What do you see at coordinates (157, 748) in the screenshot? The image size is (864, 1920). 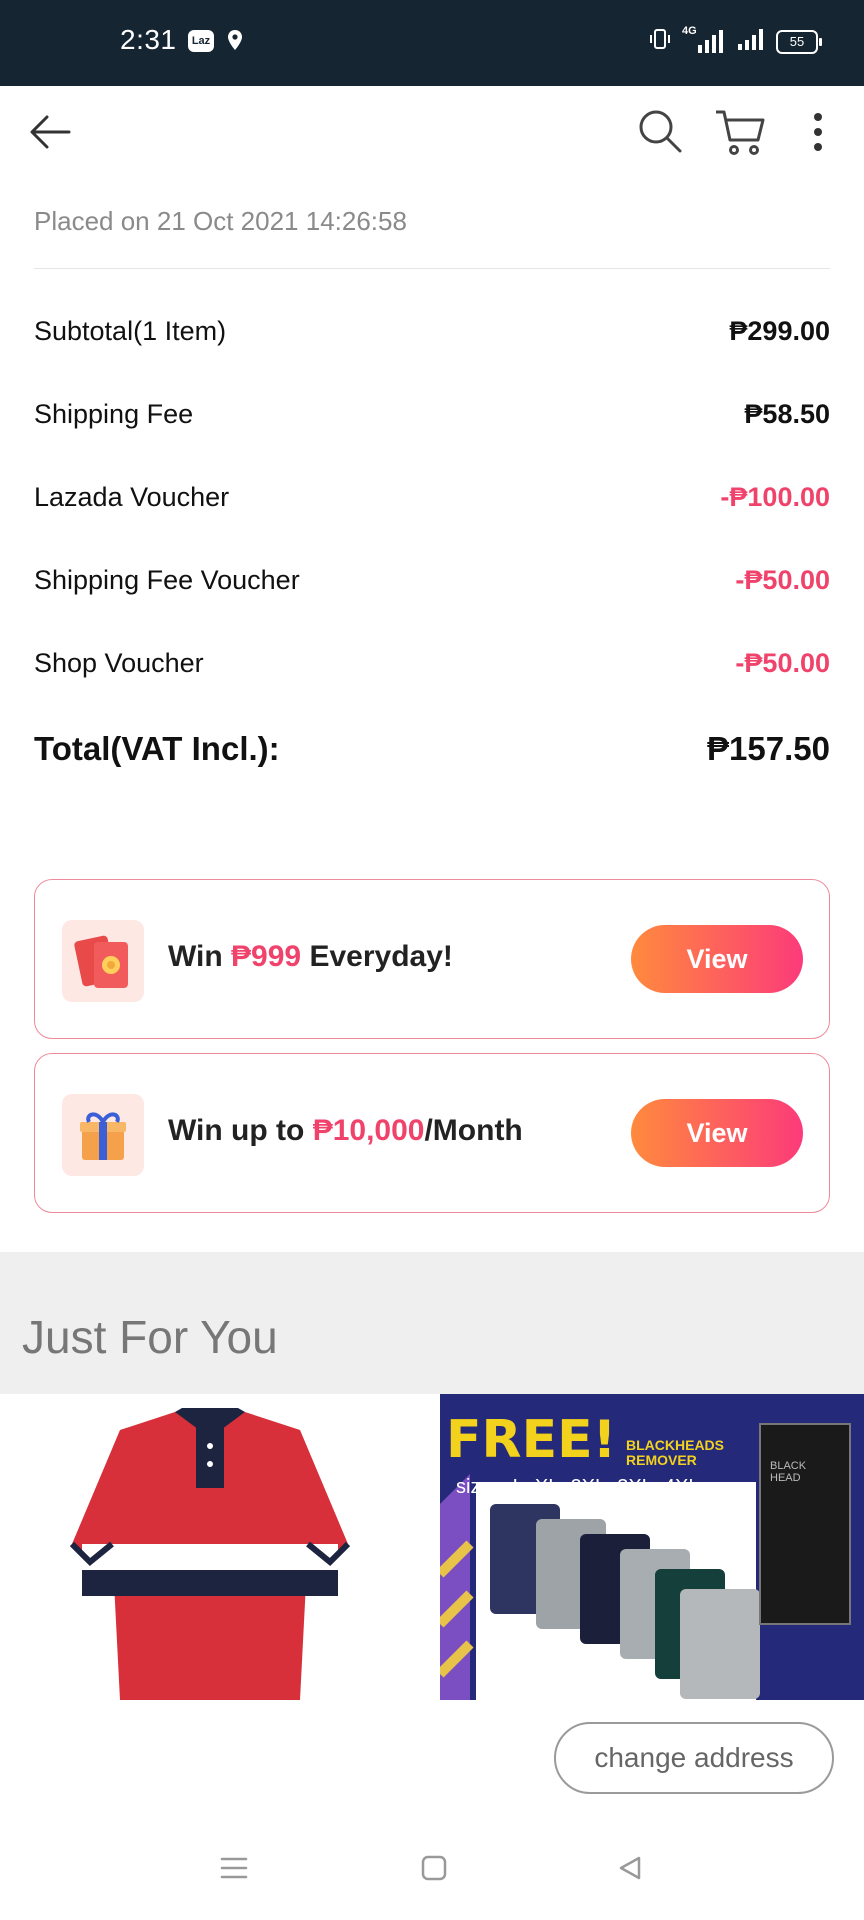 I see `total-label: Total(VAT Incl.):` at bounding box center [157, 748].